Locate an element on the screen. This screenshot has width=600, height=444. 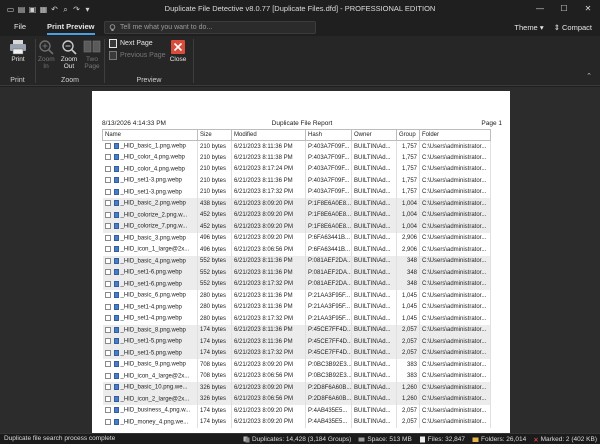
undo-icon: ↶ is located at coordinates (54, 9).